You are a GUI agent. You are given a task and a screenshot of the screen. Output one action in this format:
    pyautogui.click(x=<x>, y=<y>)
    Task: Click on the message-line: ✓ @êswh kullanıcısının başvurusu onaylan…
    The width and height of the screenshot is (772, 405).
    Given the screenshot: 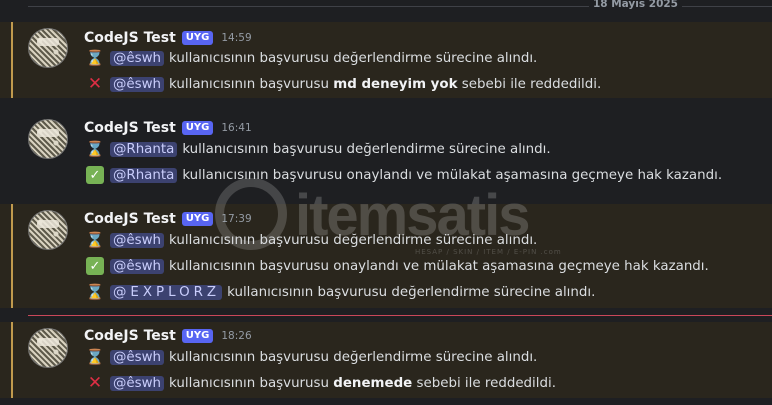 What is the action you would take?
    pyautogui.click(x=397, y=266)
    